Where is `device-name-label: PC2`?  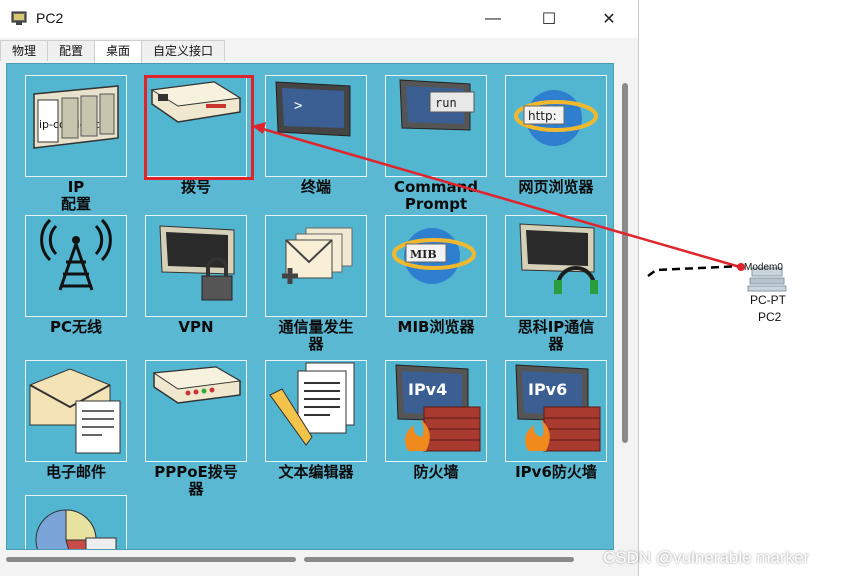 device-name-label: PC2 is located at coordinates (770, 317).